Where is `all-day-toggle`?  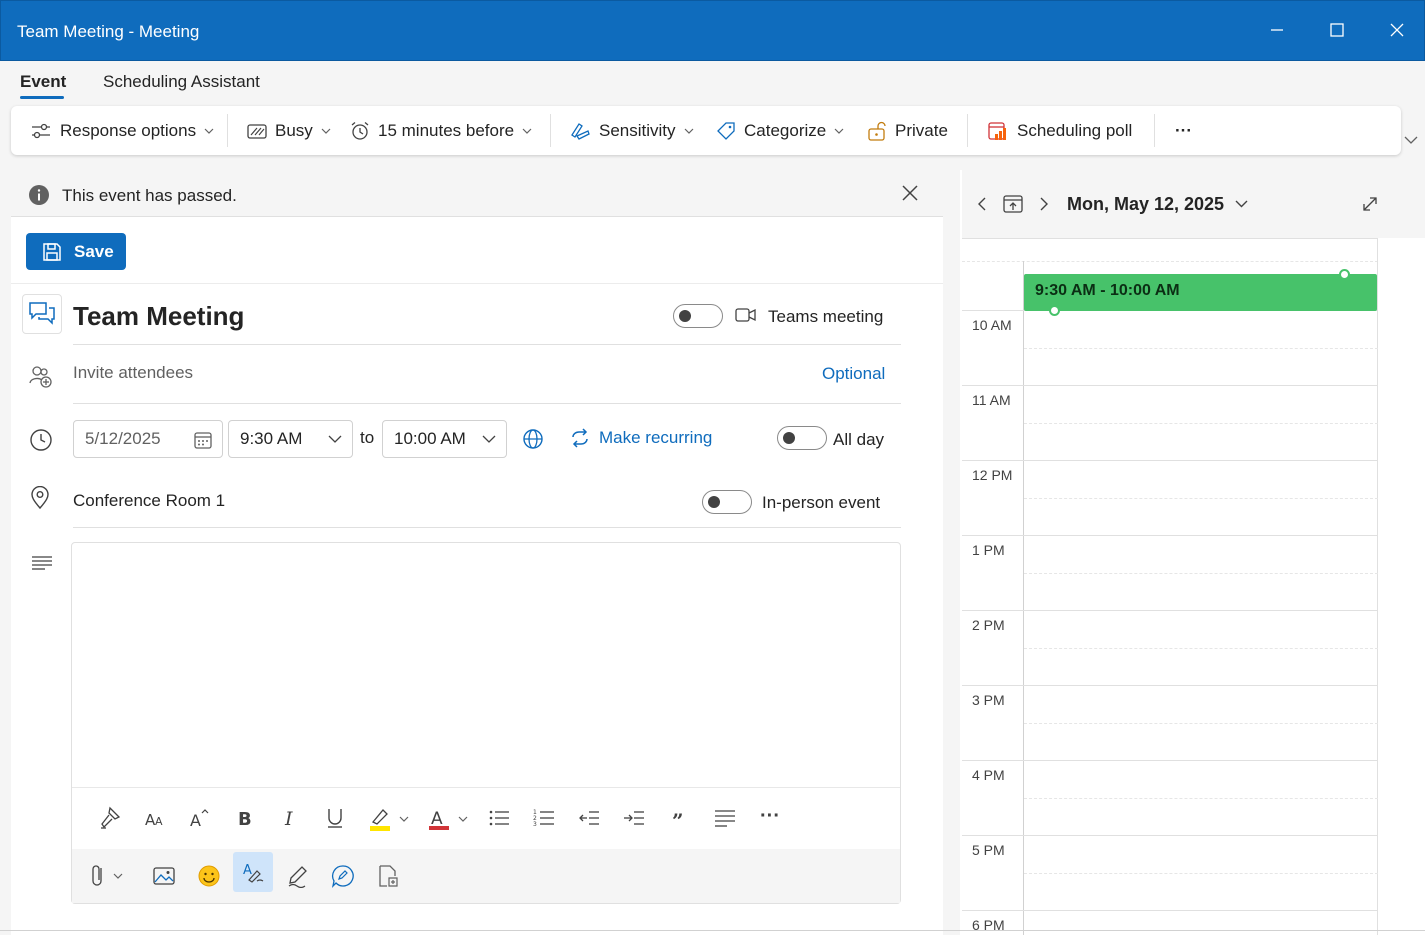 all-day-toggle is located at coordinates (802, 438).